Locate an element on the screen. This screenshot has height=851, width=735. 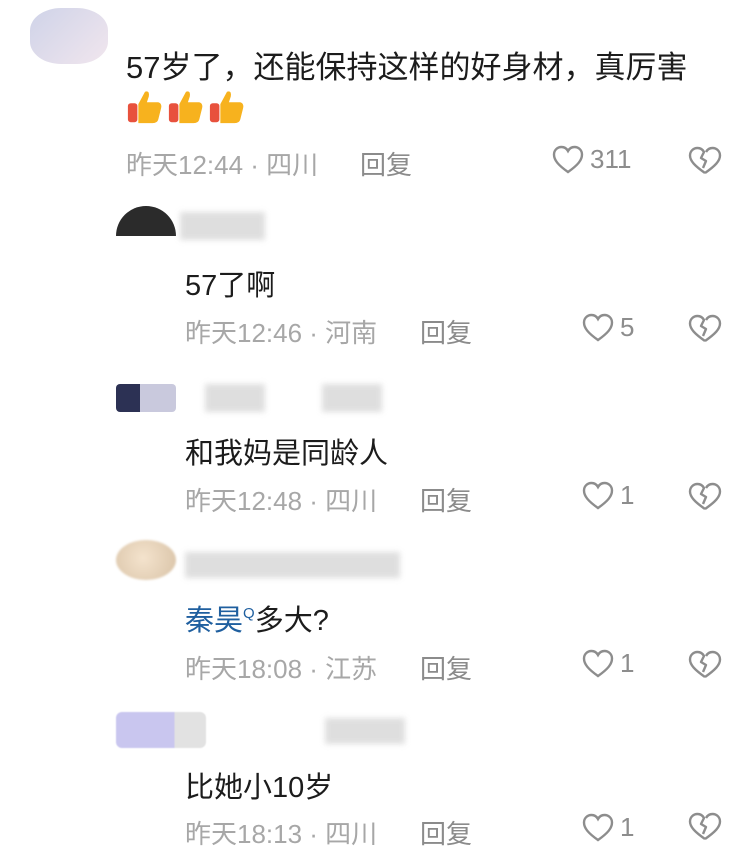
comment-text: 秦昊Q多大? is located at coordinates (257, 618).